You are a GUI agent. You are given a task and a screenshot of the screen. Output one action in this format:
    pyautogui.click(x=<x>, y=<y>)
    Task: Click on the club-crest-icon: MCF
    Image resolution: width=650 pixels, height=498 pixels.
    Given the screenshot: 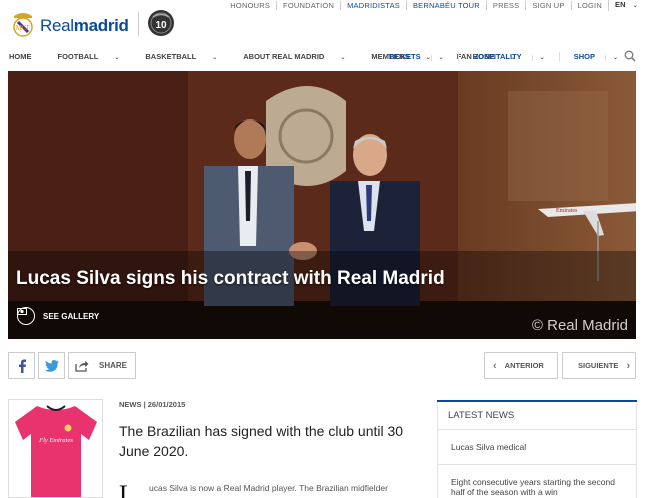 What is the action you would take?
    pyautogui.click(x=23, y=23)
    